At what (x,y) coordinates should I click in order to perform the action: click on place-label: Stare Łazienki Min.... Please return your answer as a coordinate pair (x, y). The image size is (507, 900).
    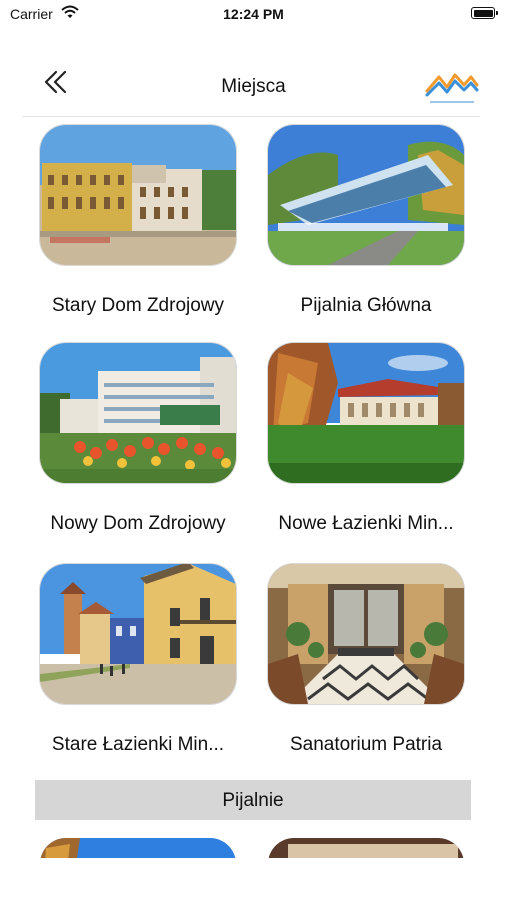
    Looking at the image, I should click on (138, 744).